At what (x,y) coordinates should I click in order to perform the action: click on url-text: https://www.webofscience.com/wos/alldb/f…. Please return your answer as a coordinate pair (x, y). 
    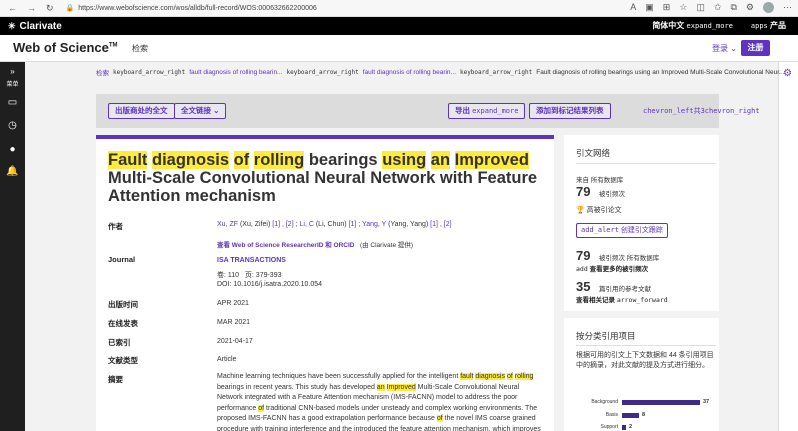
    Looking at the image, I should click on (197, 8).